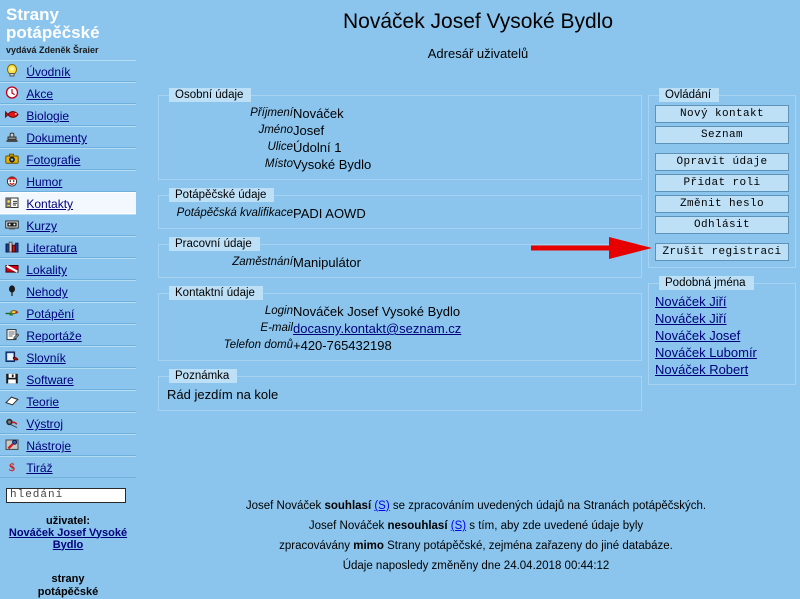 Image resolution: width=800 pixels, height=599 pixels. I want to click on sidebar-current-user: uživatel: Nováček Josef Vysoké Bydlo, so click(68, 533).